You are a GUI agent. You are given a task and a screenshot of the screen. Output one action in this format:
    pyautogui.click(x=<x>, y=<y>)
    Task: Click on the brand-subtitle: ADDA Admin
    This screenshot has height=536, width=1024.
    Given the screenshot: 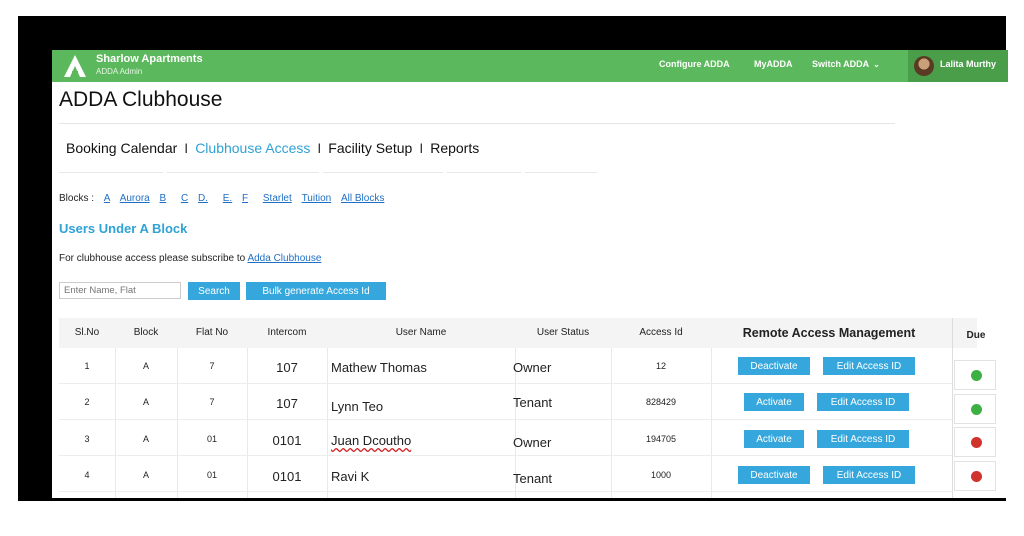 What is the action you would take?
    pyautogui.click(x=119, y=71)
    